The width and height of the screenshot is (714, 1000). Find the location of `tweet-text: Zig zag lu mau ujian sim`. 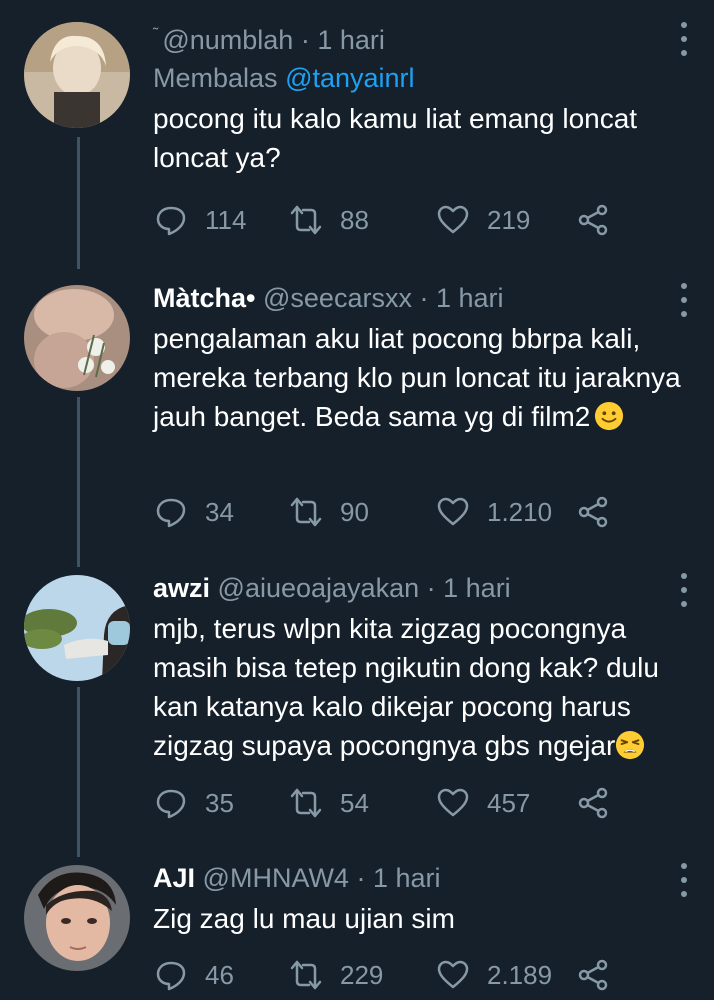

tweet-text: Zig zag lu mau ujian sim is located at coordinates (304, 918).